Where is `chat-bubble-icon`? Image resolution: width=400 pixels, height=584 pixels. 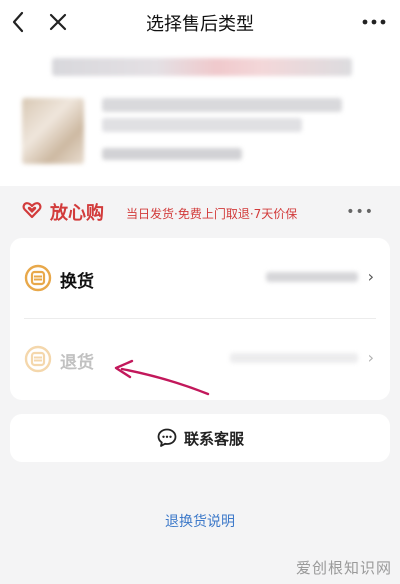
chat-bubble-icon is located at coordinates (167, 437).